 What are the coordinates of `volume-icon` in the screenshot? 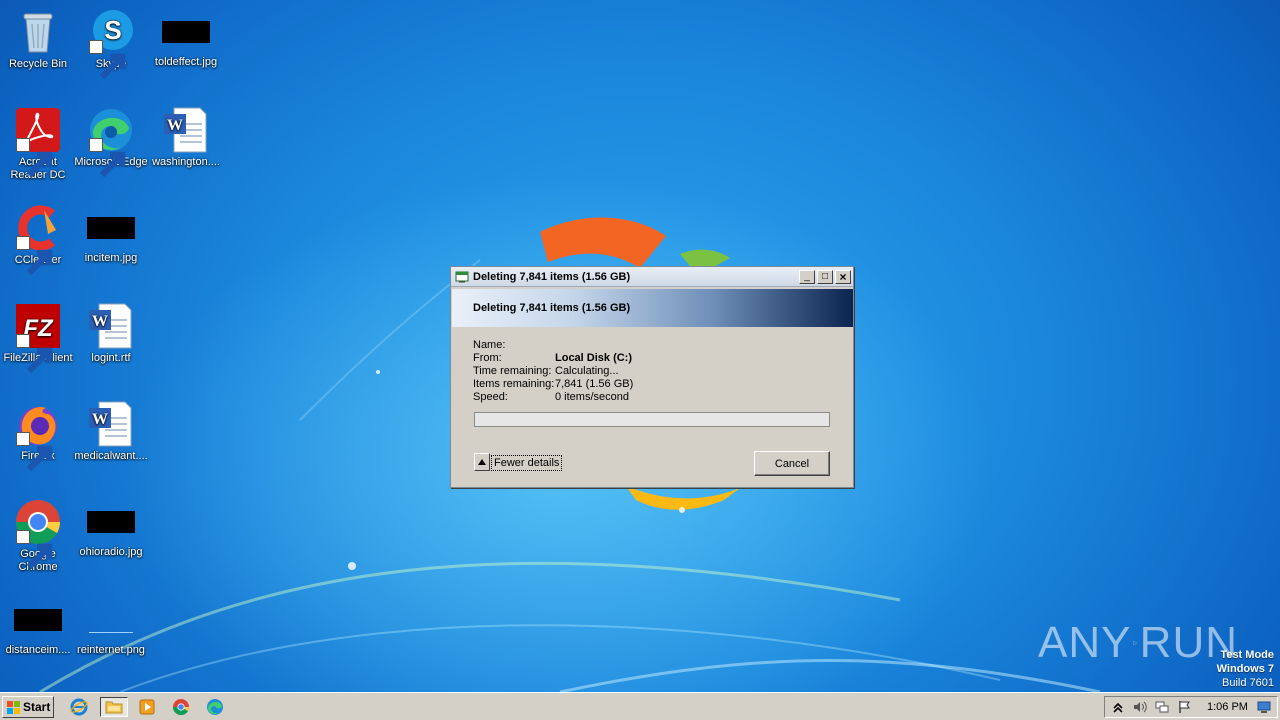 It's located at (1140, 707).